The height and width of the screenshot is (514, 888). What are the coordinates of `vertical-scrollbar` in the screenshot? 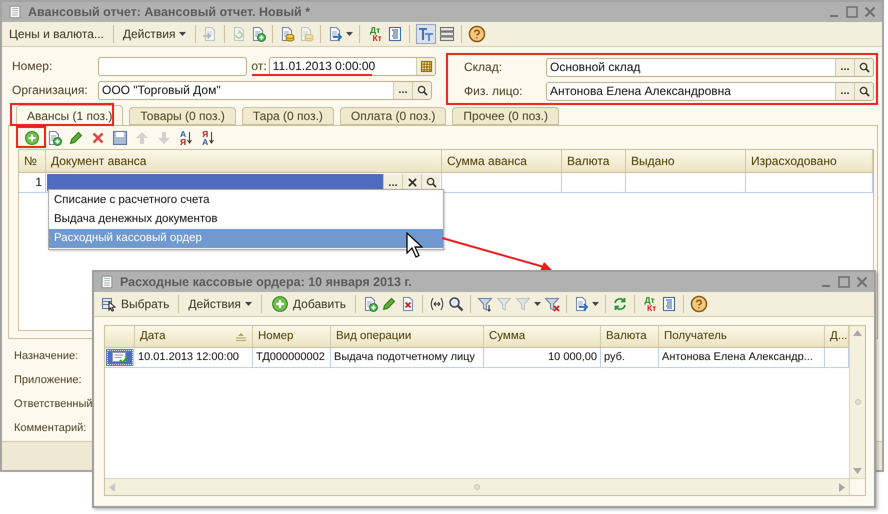 It's located at (857, 402).